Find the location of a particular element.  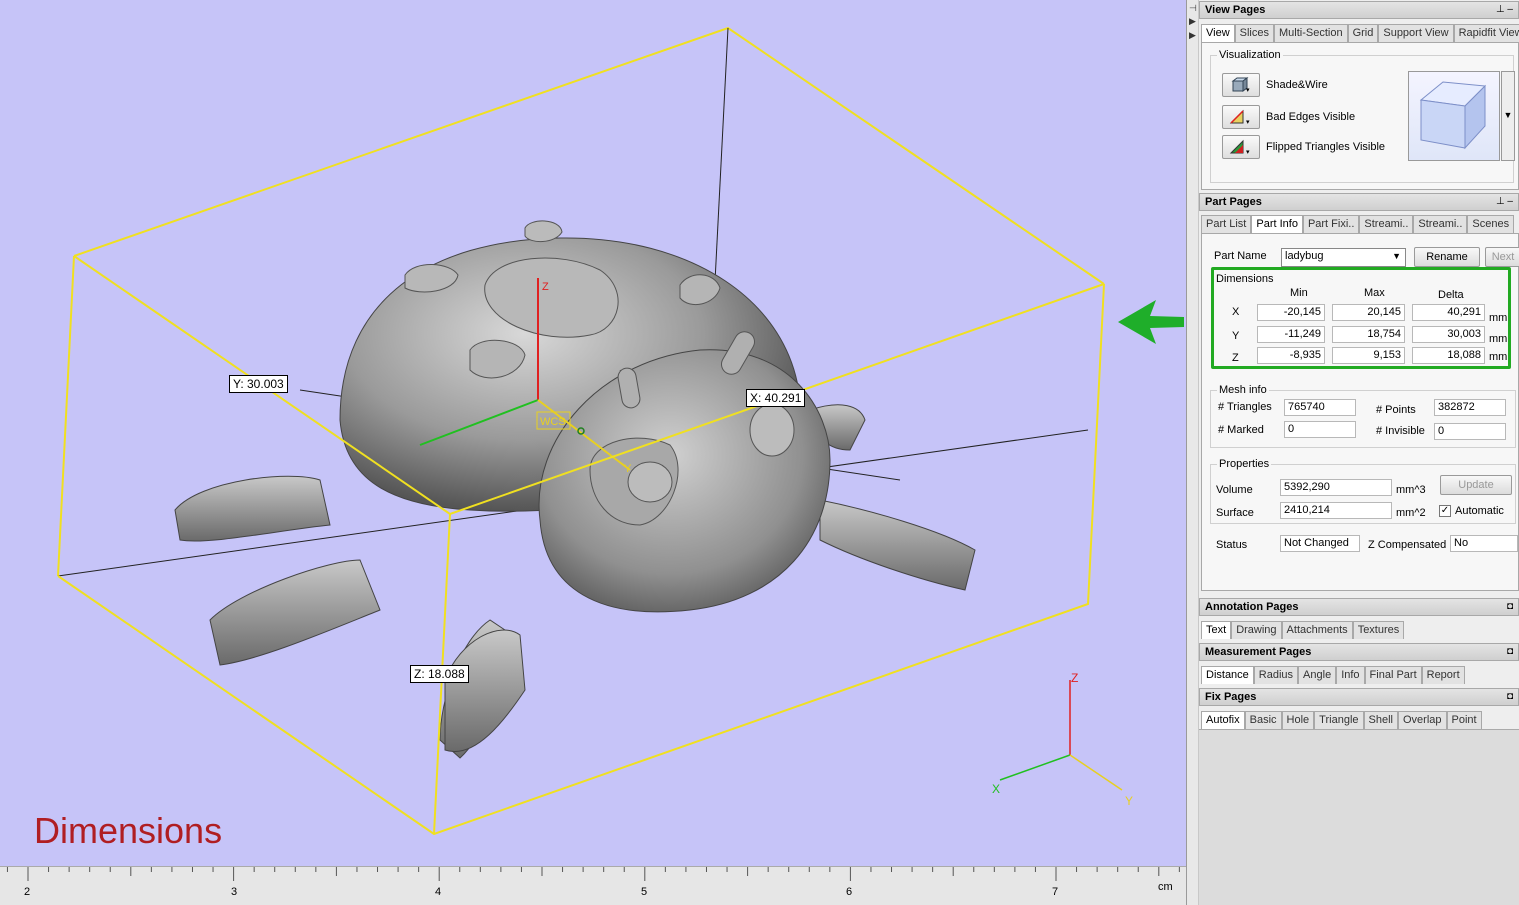

part-name-select: ladybug ▼ is located at coordinates (1343, 257).